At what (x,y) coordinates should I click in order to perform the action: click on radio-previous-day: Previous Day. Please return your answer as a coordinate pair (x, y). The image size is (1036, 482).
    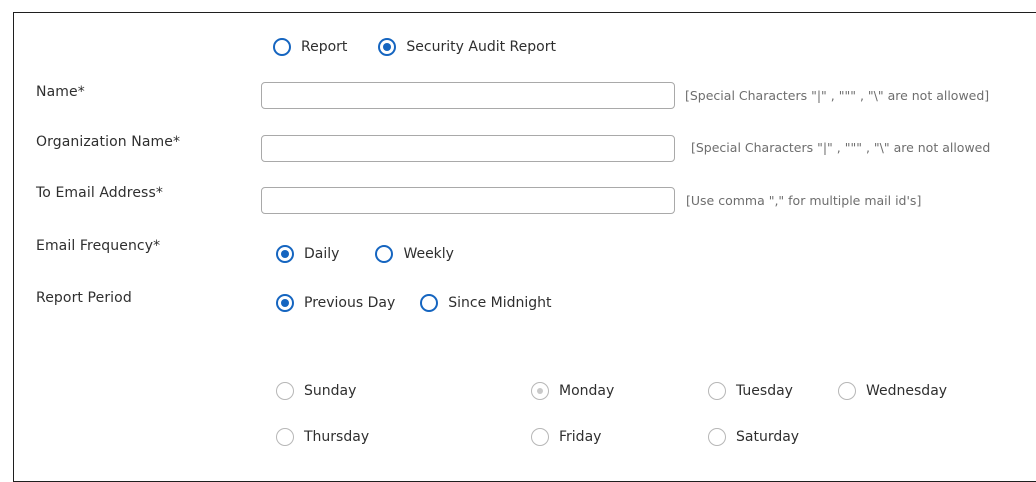
    Looking at the image, I should click on (335, 303).